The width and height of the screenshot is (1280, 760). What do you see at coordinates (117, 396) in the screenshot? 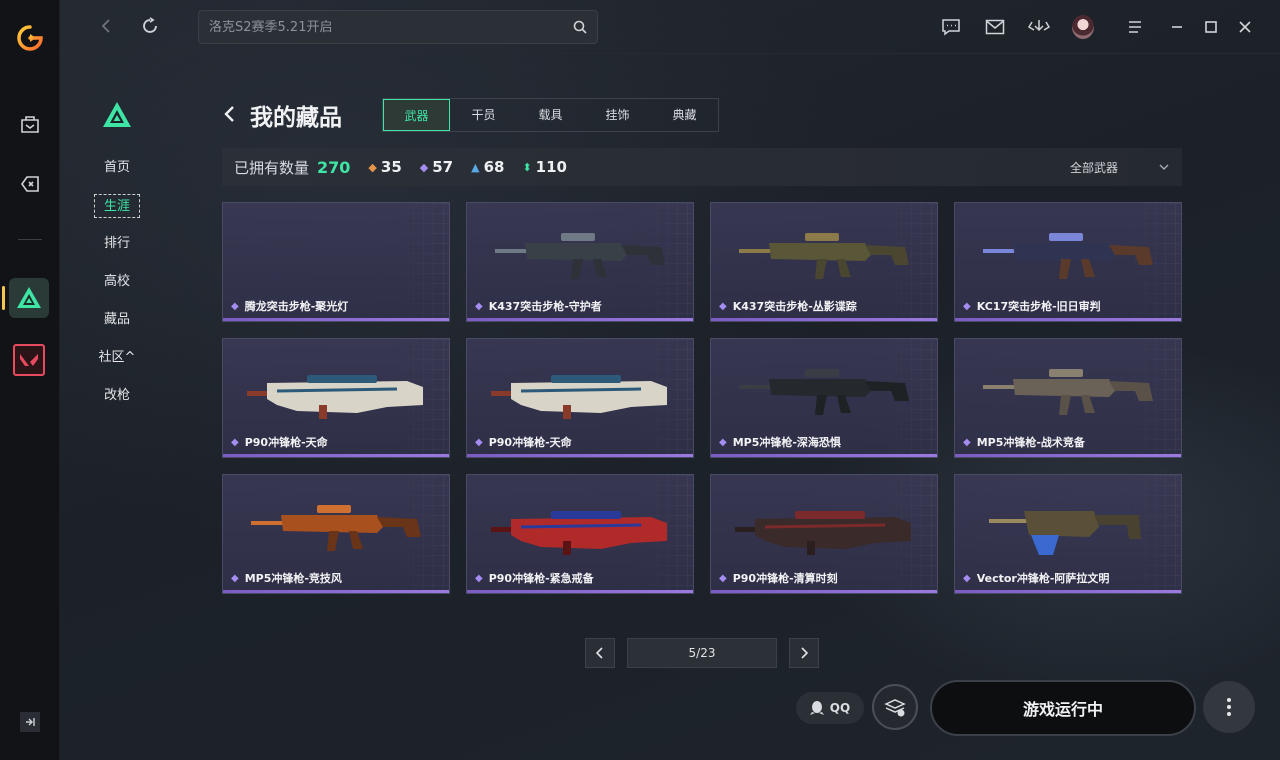
I see `subnav-item-gunsmith: 改枪` at bounding box center [117, 396].